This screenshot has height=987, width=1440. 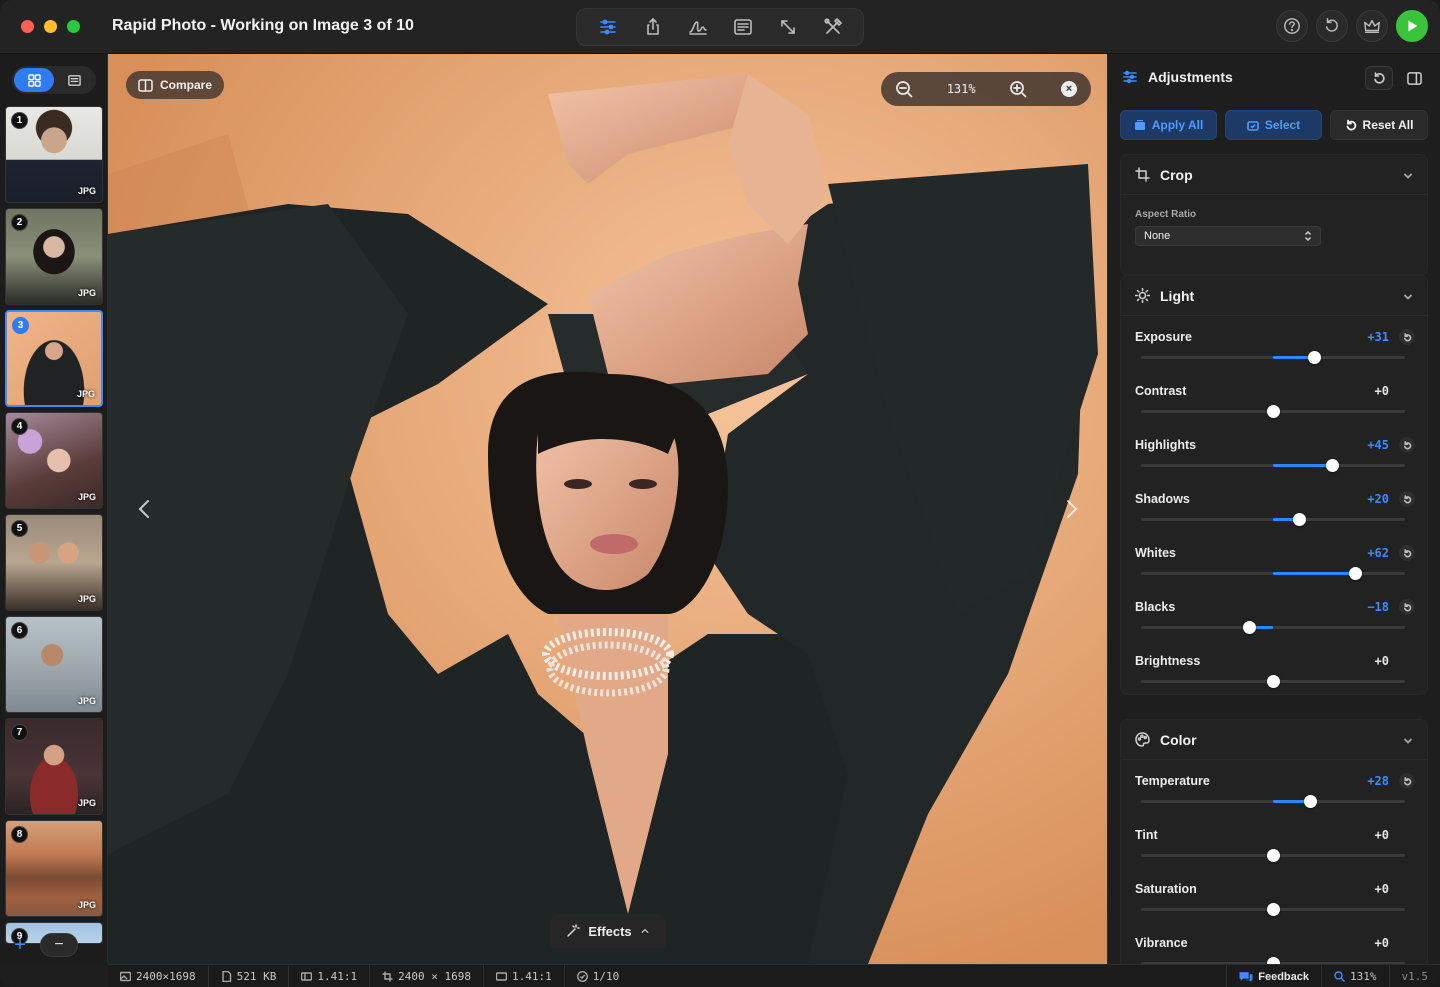 I want to click on compare-button: Compare, so click(x=175, y=85).